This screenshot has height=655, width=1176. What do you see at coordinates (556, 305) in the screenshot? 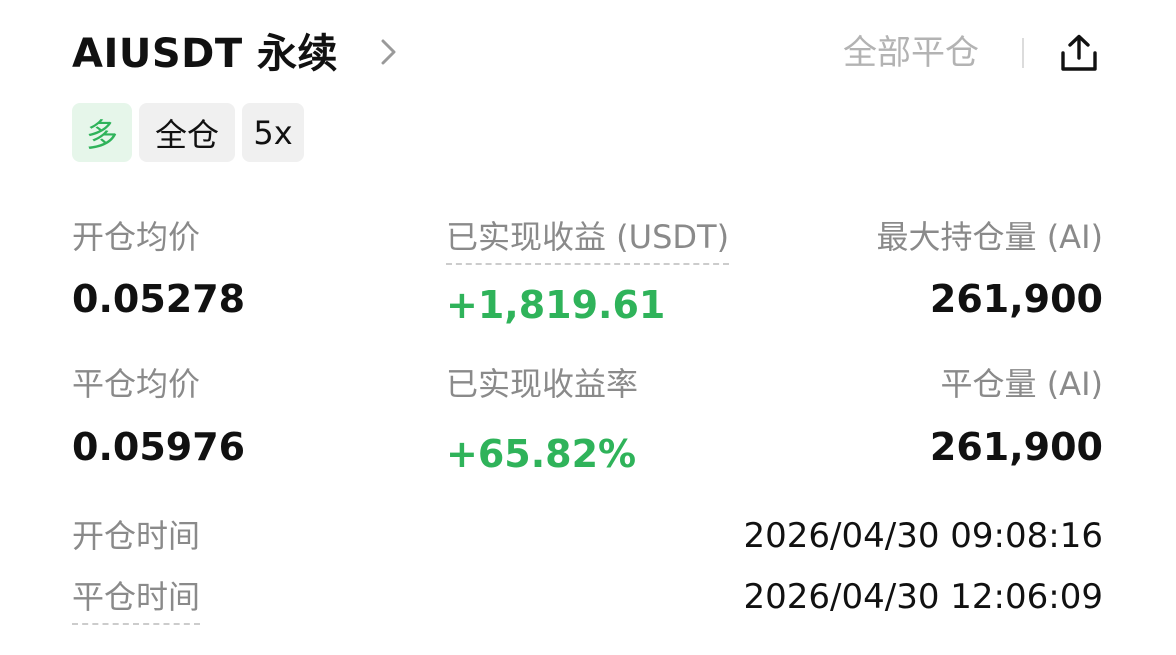
I see `realized-pnl-value: +1,819.61` at bounding box center [556, 305].